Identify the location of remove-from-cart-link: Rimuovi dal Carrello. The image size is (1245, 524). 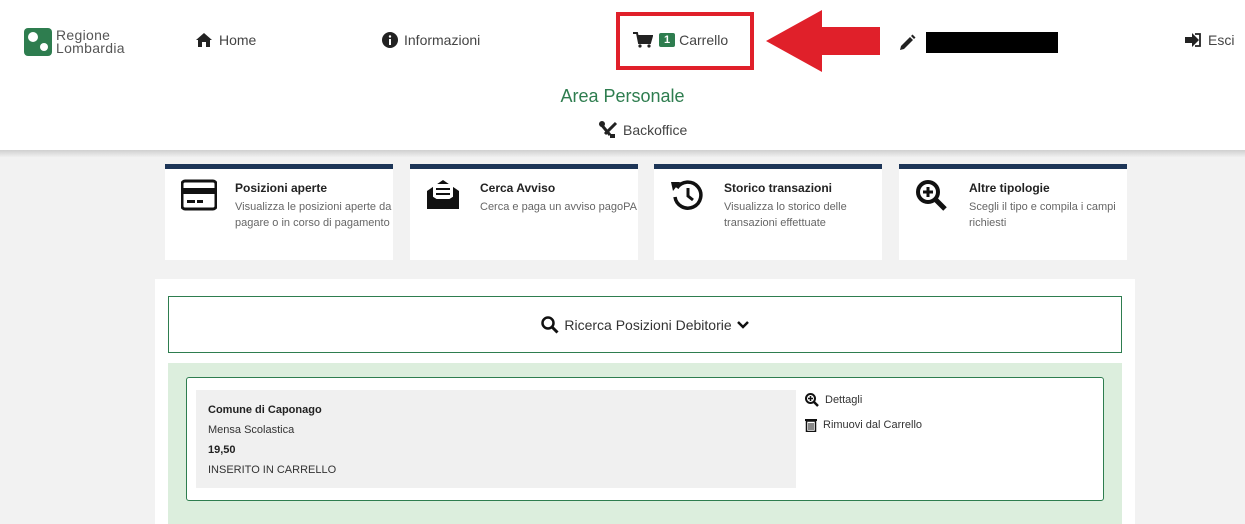
(863, 425).